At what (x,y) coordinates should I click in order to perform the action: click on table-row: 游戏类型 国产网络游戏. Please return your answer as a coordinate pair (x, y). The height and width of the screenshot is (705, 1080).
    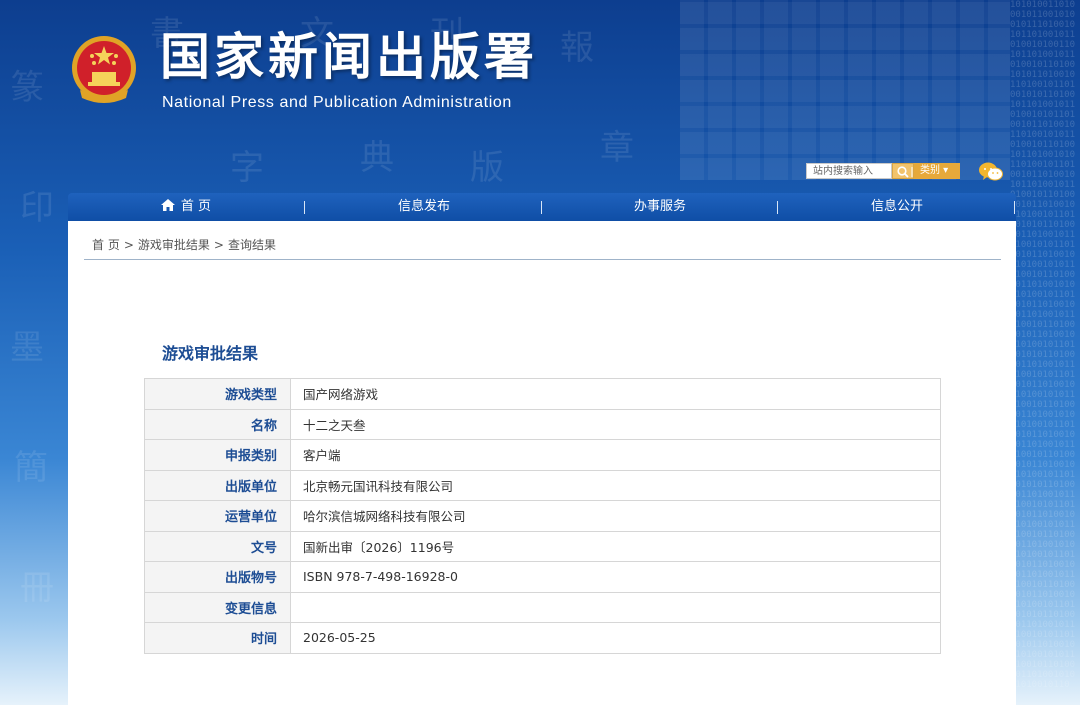
    Looking at the image, I should click on (542, 394).